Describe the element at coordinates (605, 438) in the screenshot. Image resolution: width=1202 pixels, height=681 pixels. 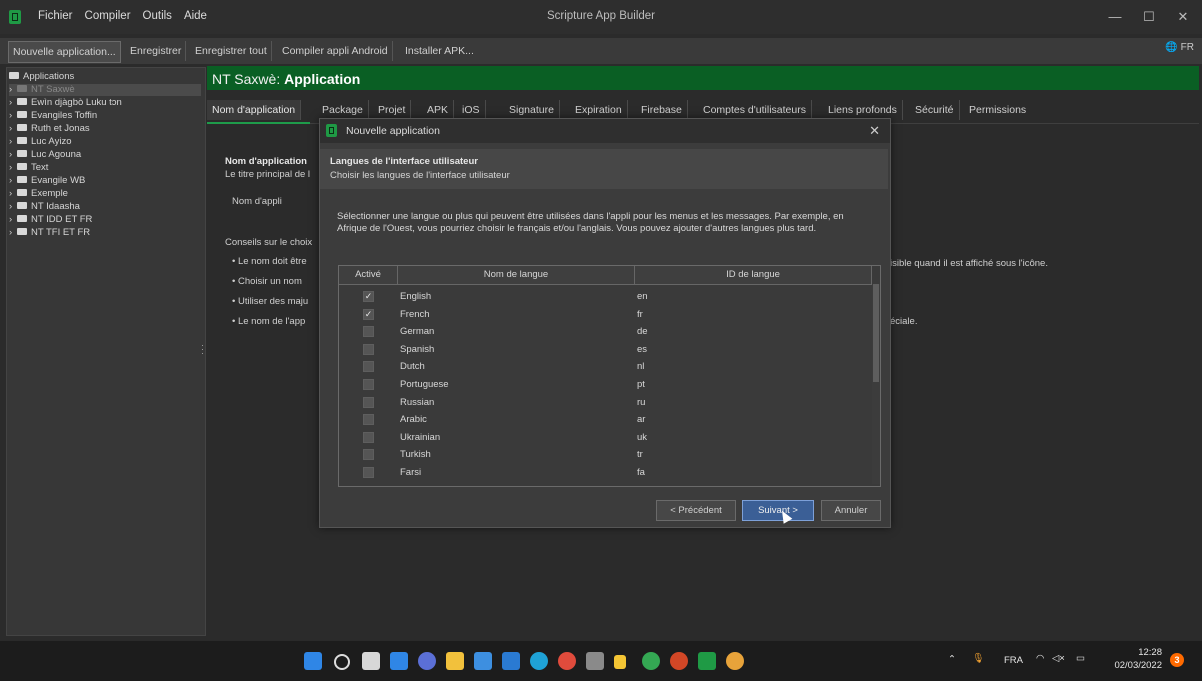
I see `table-row: Ukrainian uk` at that location.